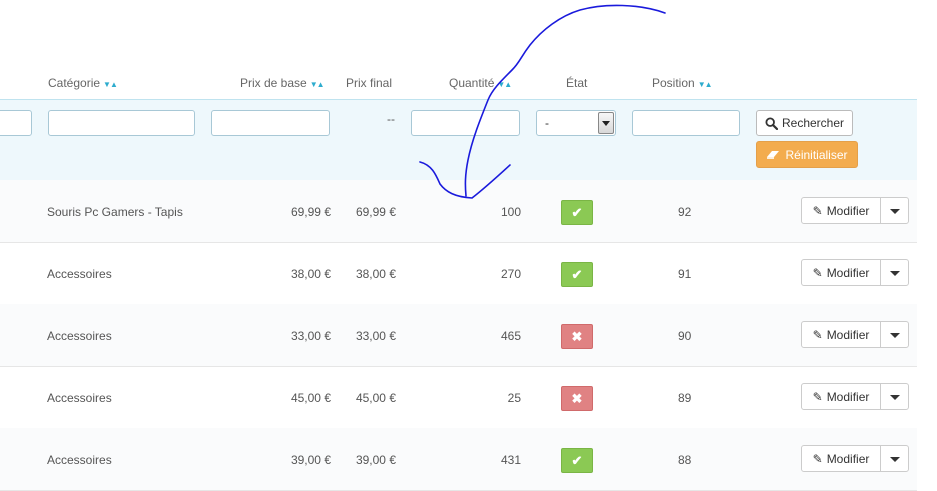  I want to click on cell-position: 91, so click(685, 274).